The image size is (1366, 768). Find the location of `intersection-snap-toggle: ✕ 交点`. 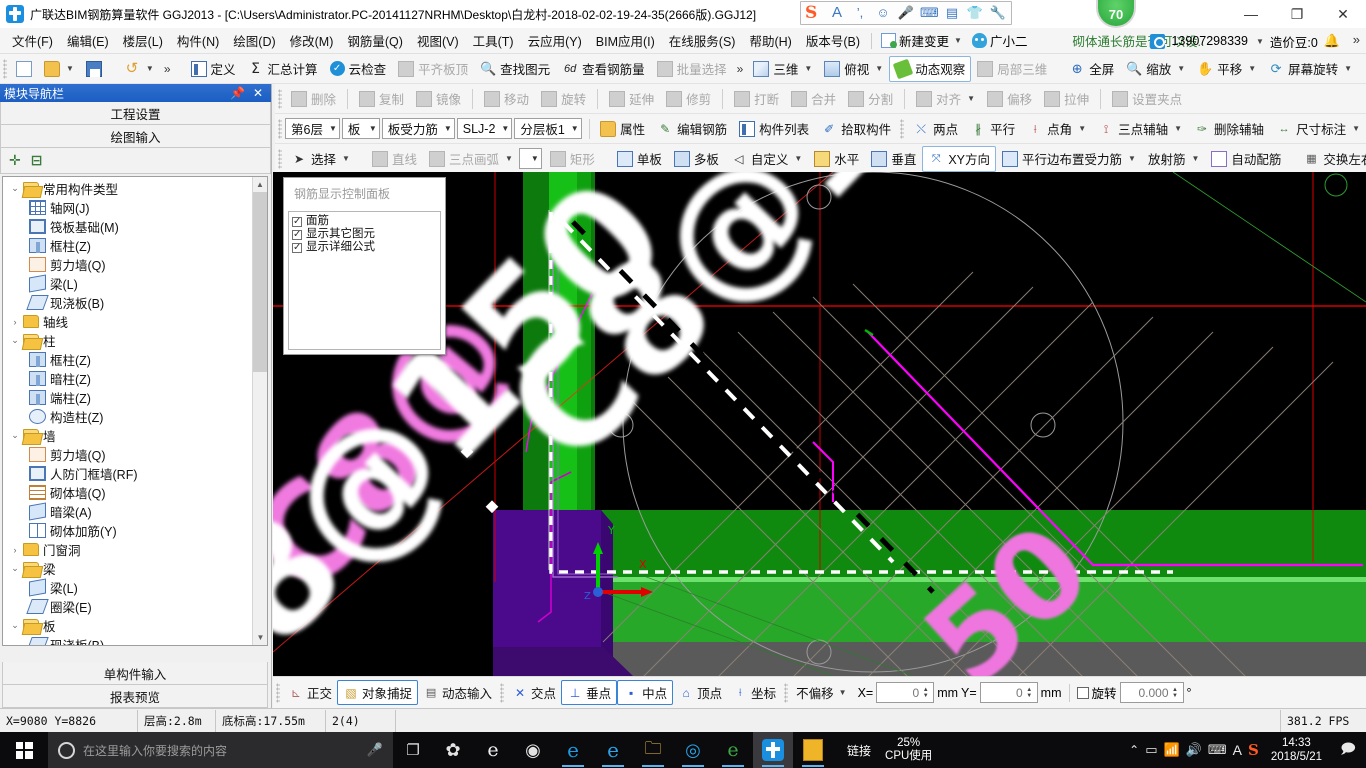

intersection-snap-toggle: ✕ 交点 is located at coordinates (534, 692).